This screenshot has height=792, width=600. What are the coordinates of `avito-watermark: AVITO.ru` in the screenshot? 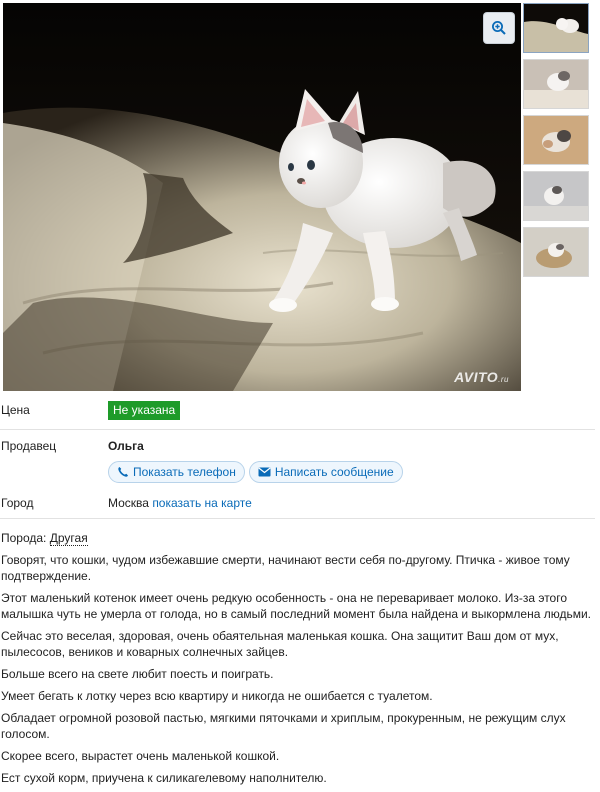 It's located at (481, 377).